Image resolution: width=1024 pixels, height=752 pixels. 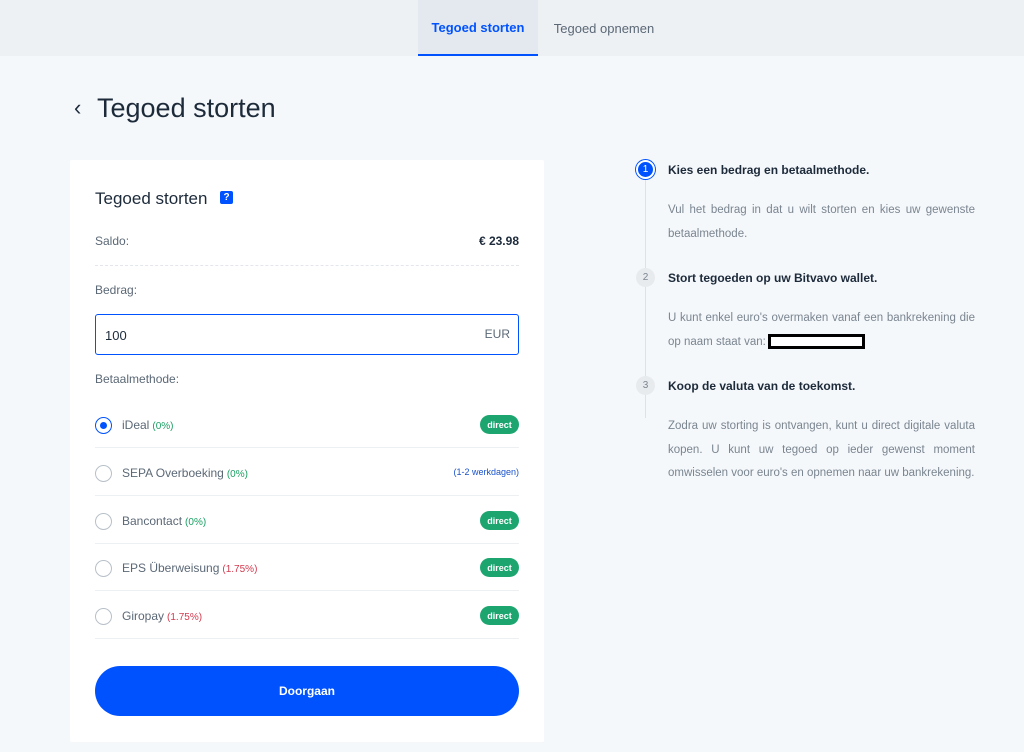 What do you see at coordinates (77, 108) in the screenshot?
I see `back-chevron-icon: ‹` at bounding box center [77, 108].